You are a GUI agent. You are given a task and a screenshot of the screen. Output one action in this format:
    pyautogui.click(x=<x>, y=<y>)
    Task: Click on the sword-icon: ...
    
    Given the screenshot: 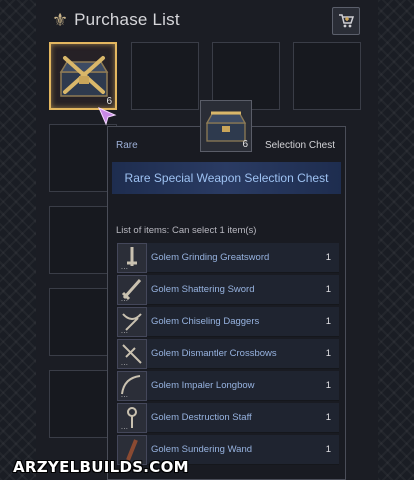 What is the action you would take?
    pyautogui.click(x=132, y=290)
    